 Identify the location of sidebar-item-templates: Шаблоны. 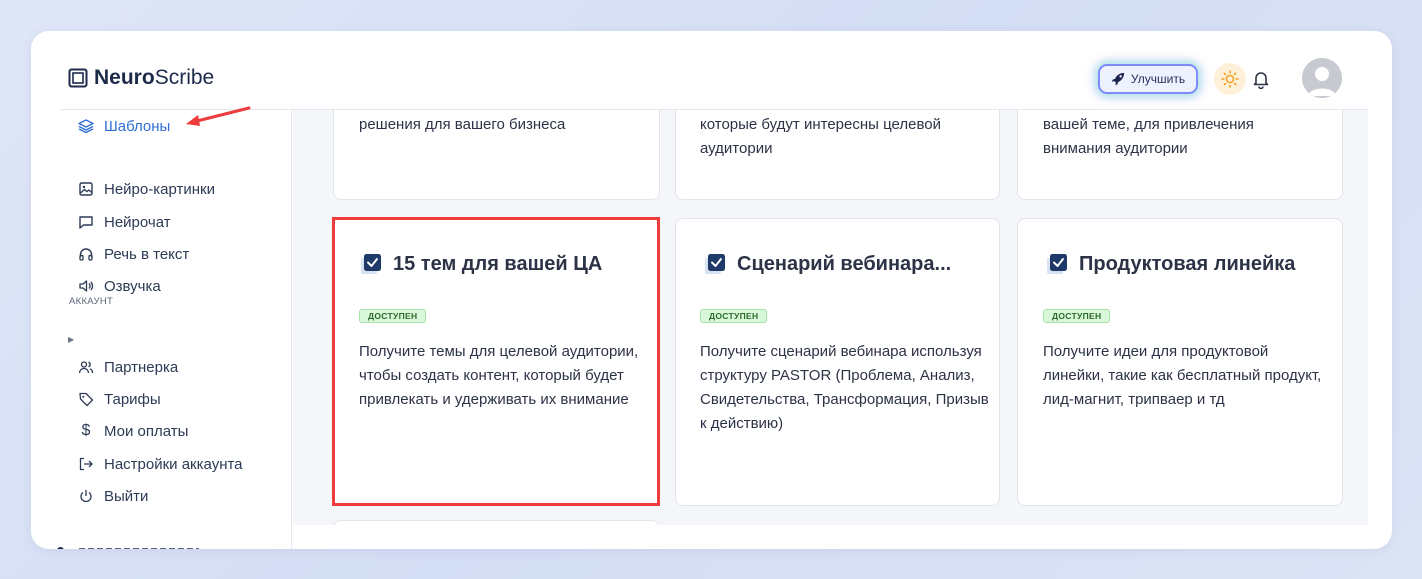
(123, 126).